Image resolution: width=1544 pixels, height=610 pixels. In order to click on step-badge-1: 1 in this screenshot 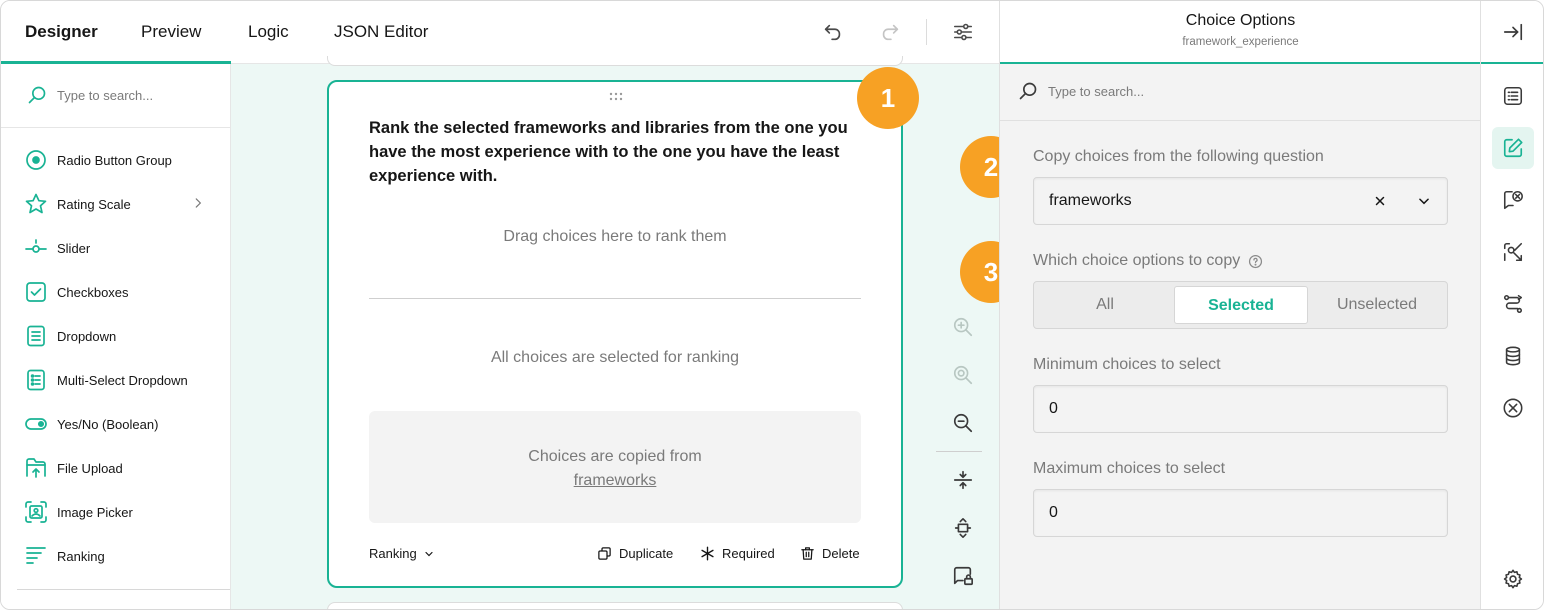, I will do `click(888, 98)`.